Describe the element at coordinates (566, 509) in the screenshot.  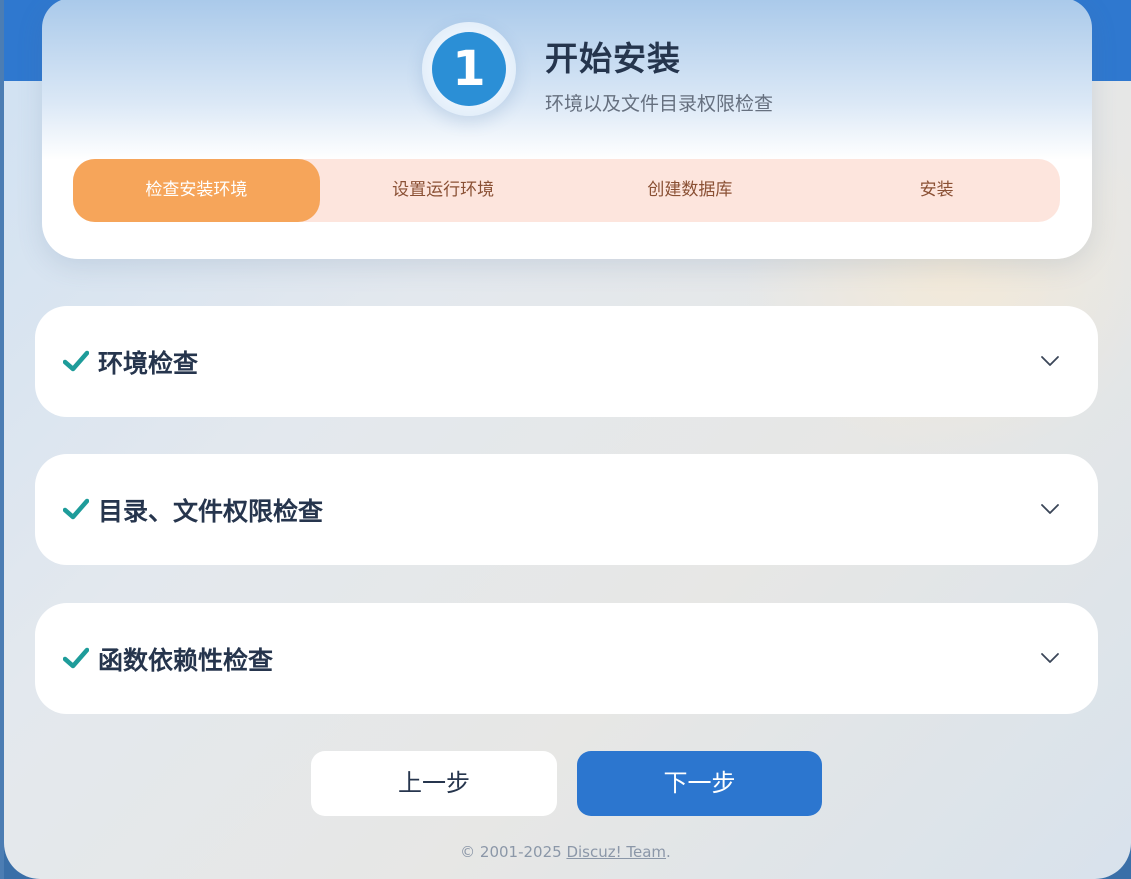
I see `panel-directory-permission-check: 目录、文件权限检查` at that location.